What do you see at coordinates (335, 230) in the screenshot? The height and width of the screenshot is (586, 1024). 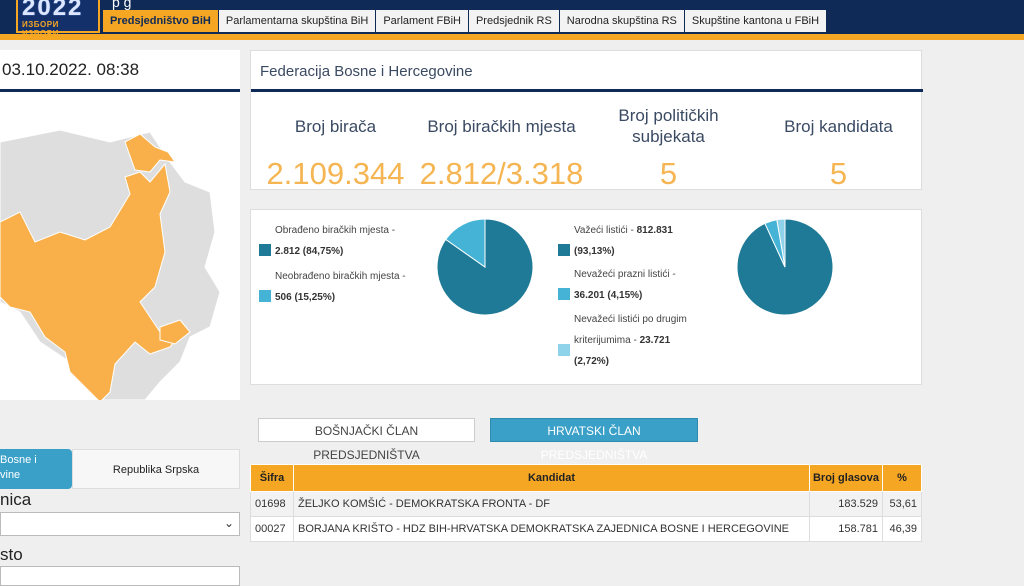 I see `legend-label: Obrađeno biračkih mjesta -` at bounding box center [335, 230].